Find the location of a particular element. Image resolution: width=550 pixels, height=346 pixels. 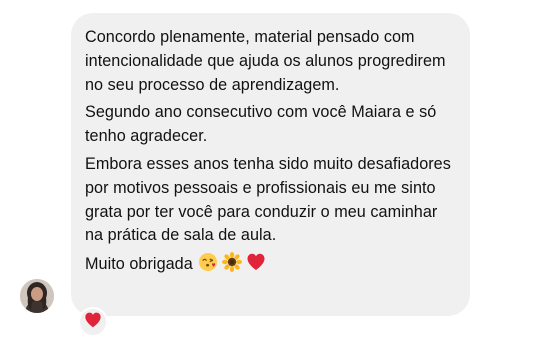

sunflower-icon is located at coordinates (231, 262).